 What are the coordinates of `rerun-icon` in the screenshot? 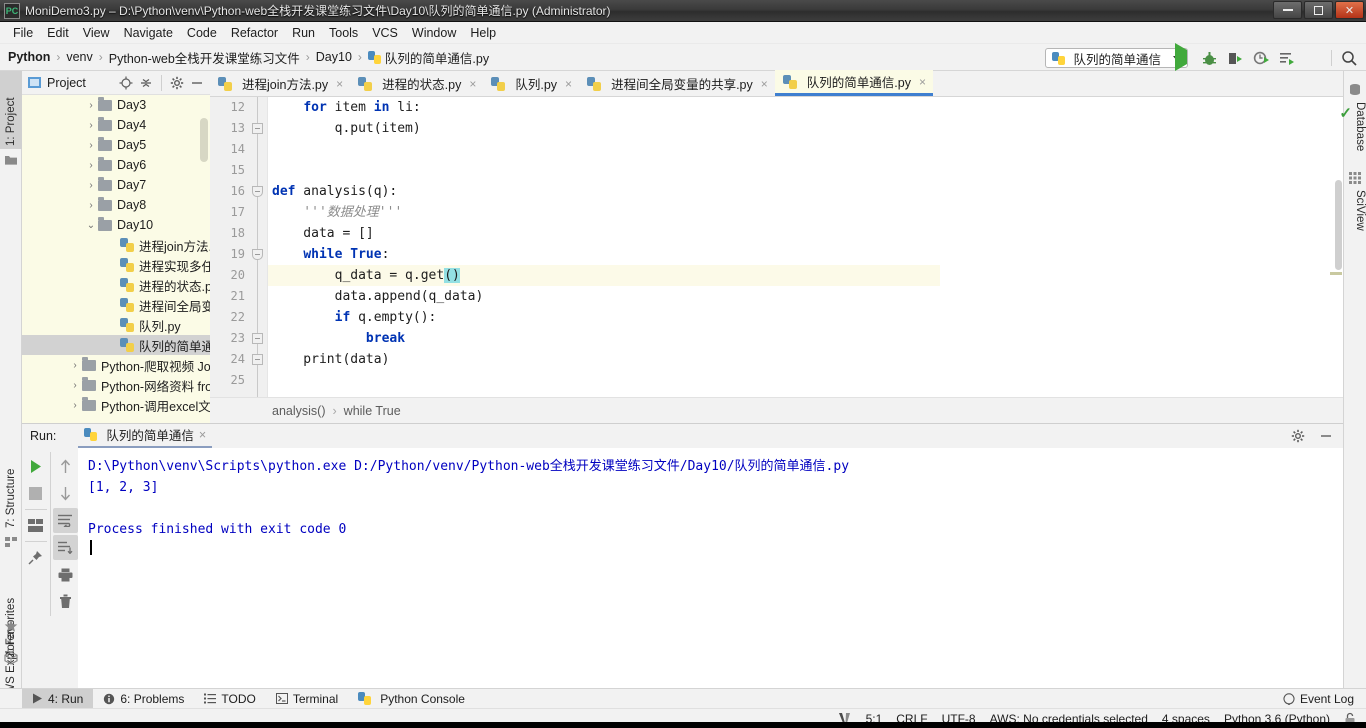 It's located at (35, 466).